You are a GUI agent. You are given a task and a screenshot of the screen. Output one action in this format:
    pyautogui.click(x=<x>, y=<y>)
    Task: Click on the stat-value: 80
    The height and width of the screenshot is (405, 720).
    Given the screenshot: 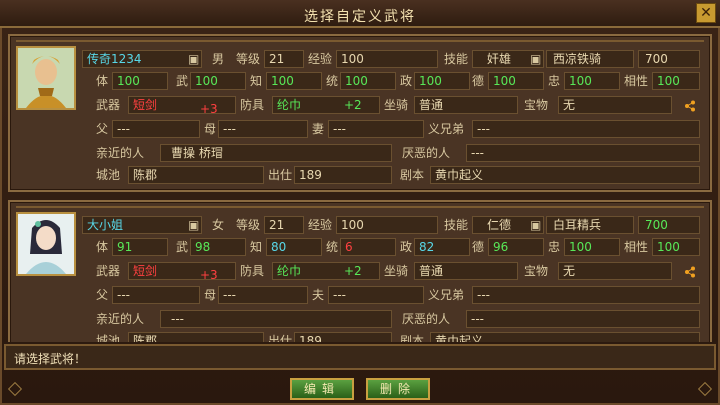 What is the action you would take?
    pyautogui.click(x=294, y=247)
    